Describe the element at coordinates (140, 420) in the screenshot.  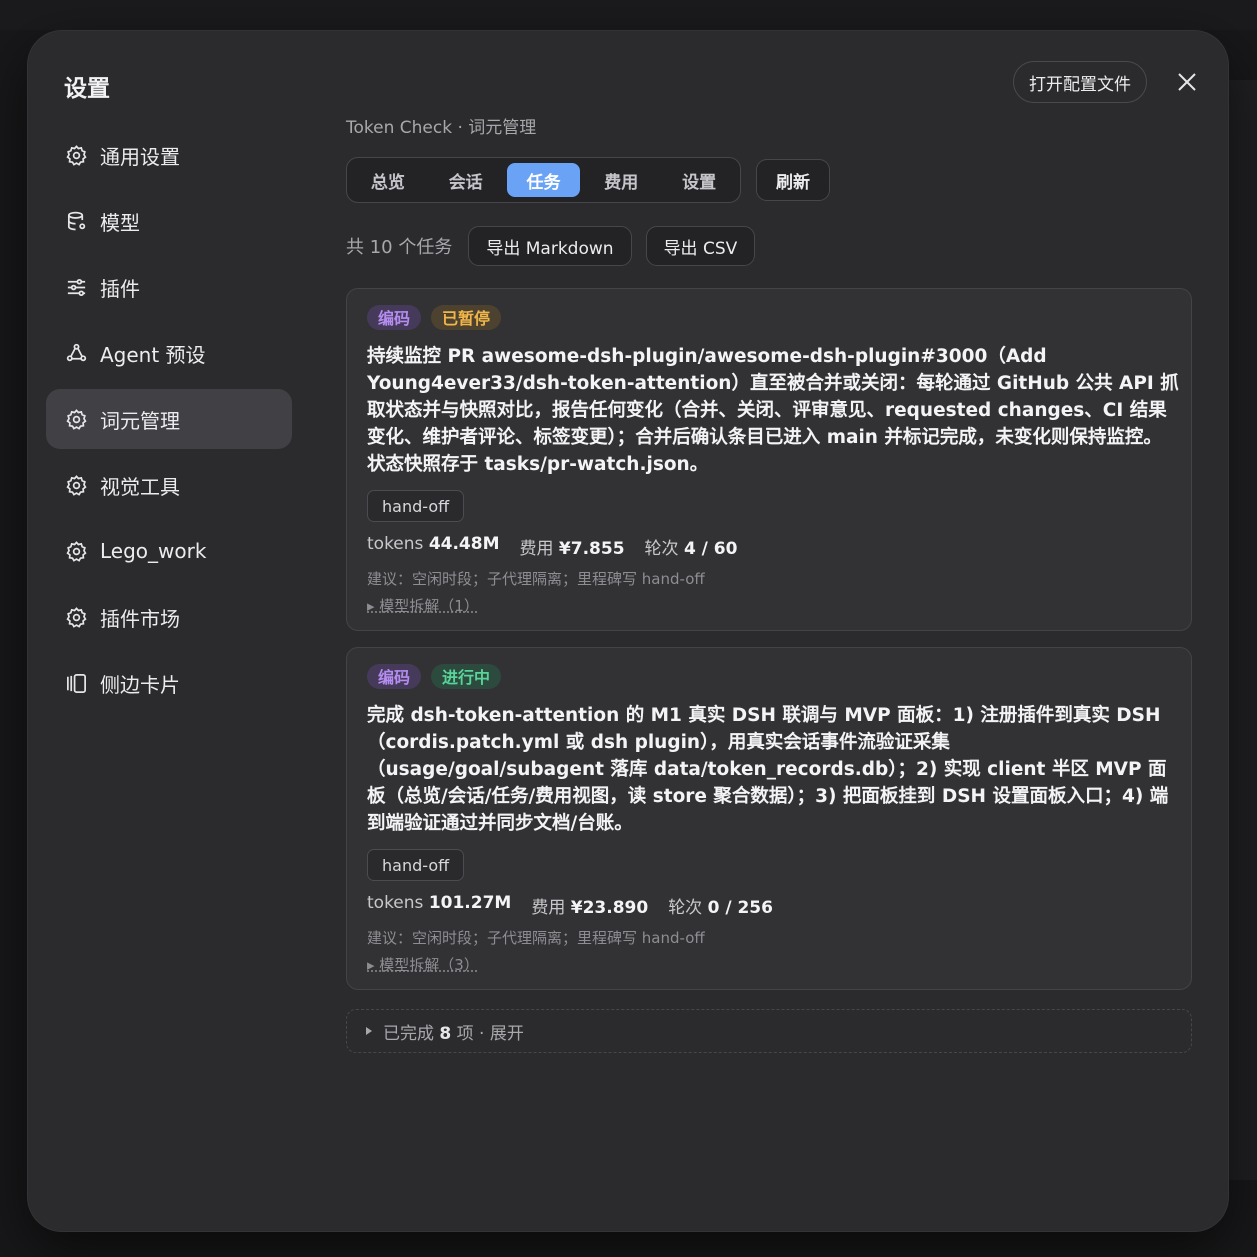
I see `nav-label: 词元管理` at that location.